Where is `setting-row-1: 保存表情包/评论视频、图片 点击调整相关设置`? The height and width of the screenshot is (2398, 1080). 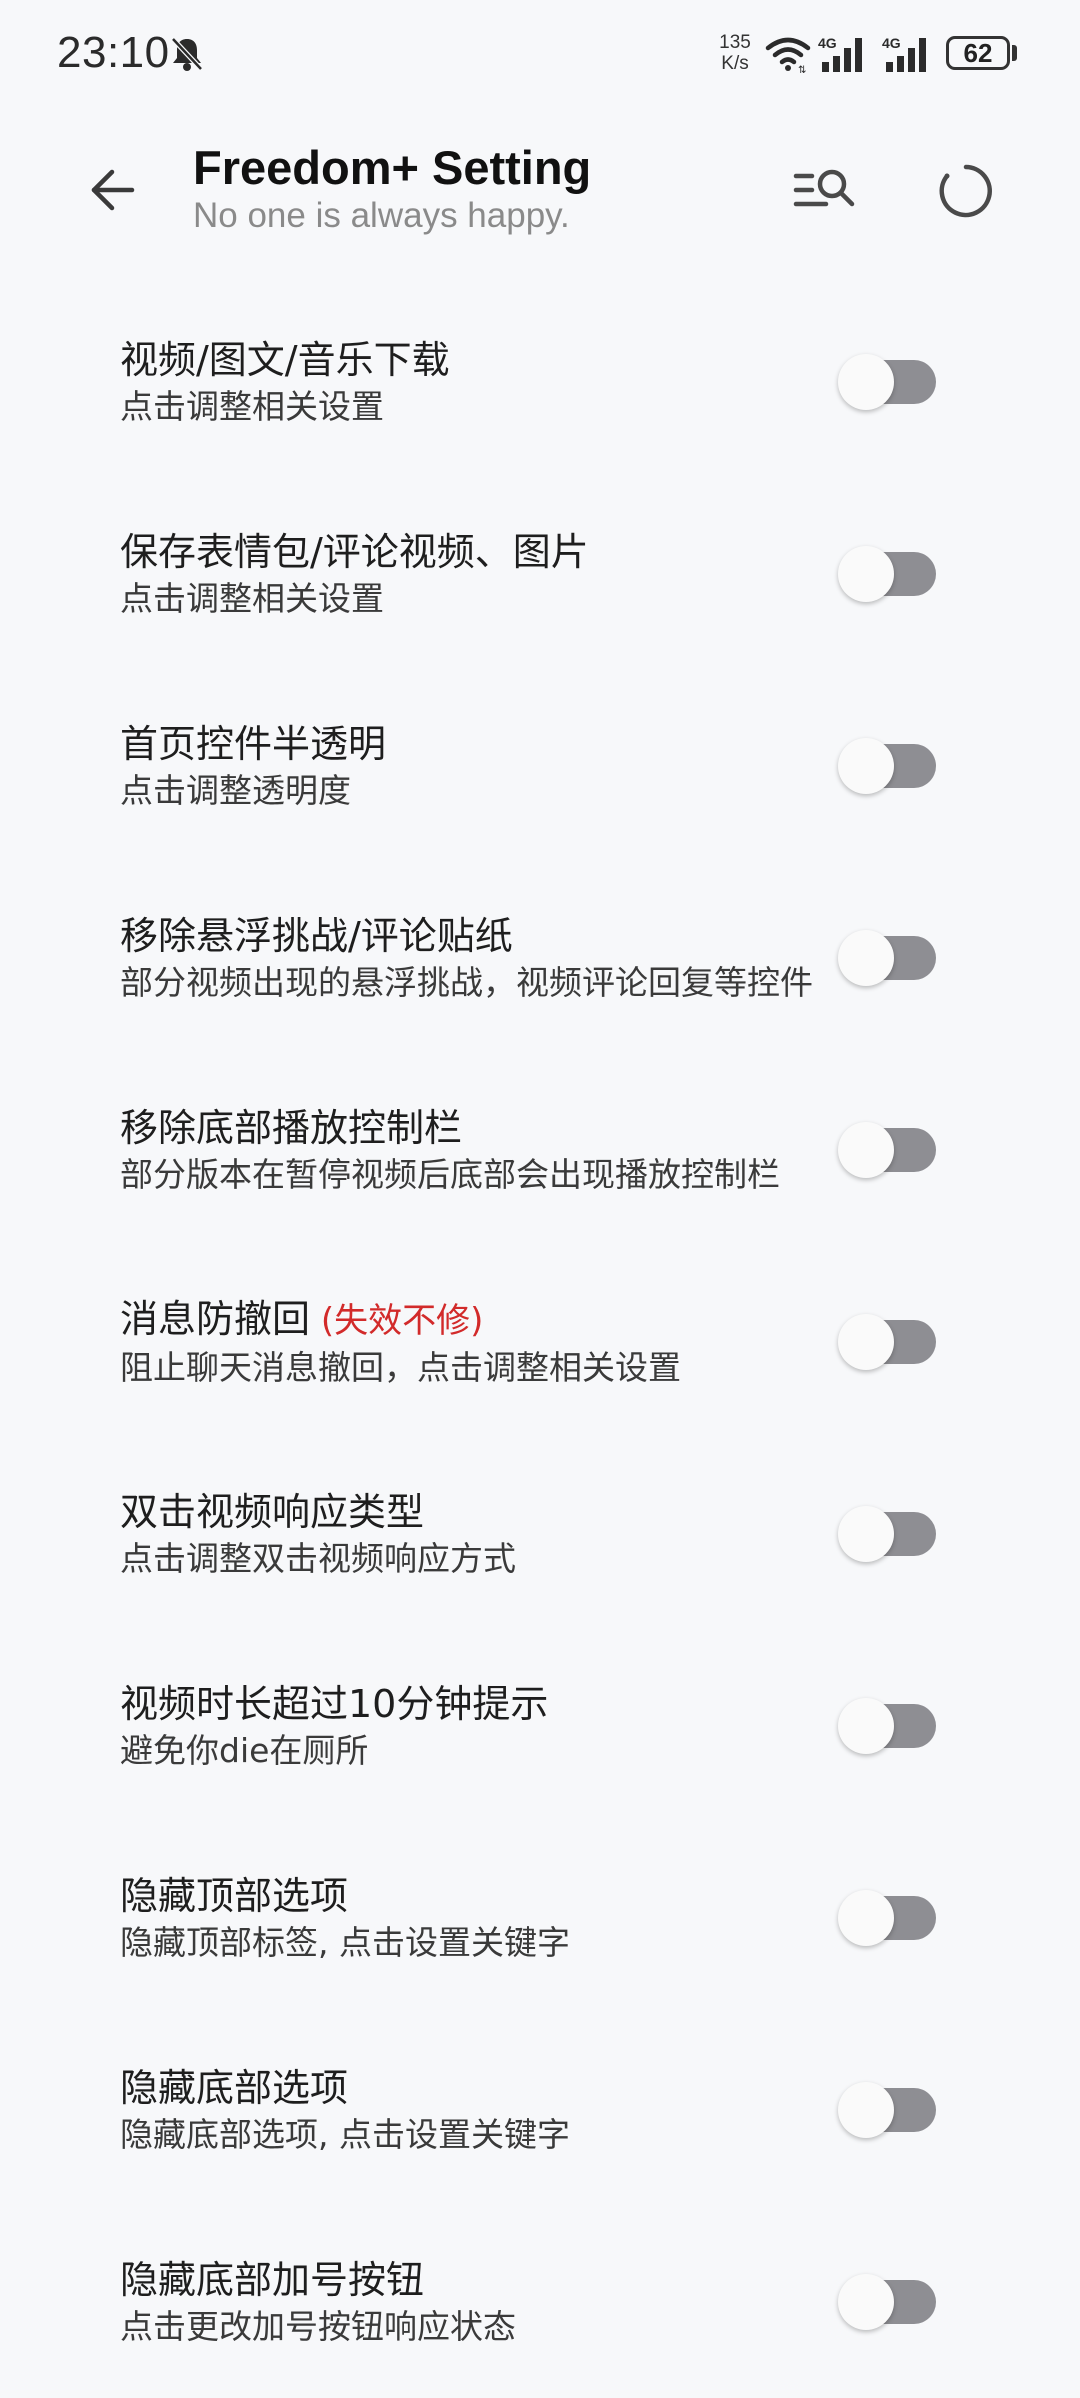 setting-row-1: 保存表情包/评论视频、图片 点击调整相关设置 is located at coordinates (540, 574).